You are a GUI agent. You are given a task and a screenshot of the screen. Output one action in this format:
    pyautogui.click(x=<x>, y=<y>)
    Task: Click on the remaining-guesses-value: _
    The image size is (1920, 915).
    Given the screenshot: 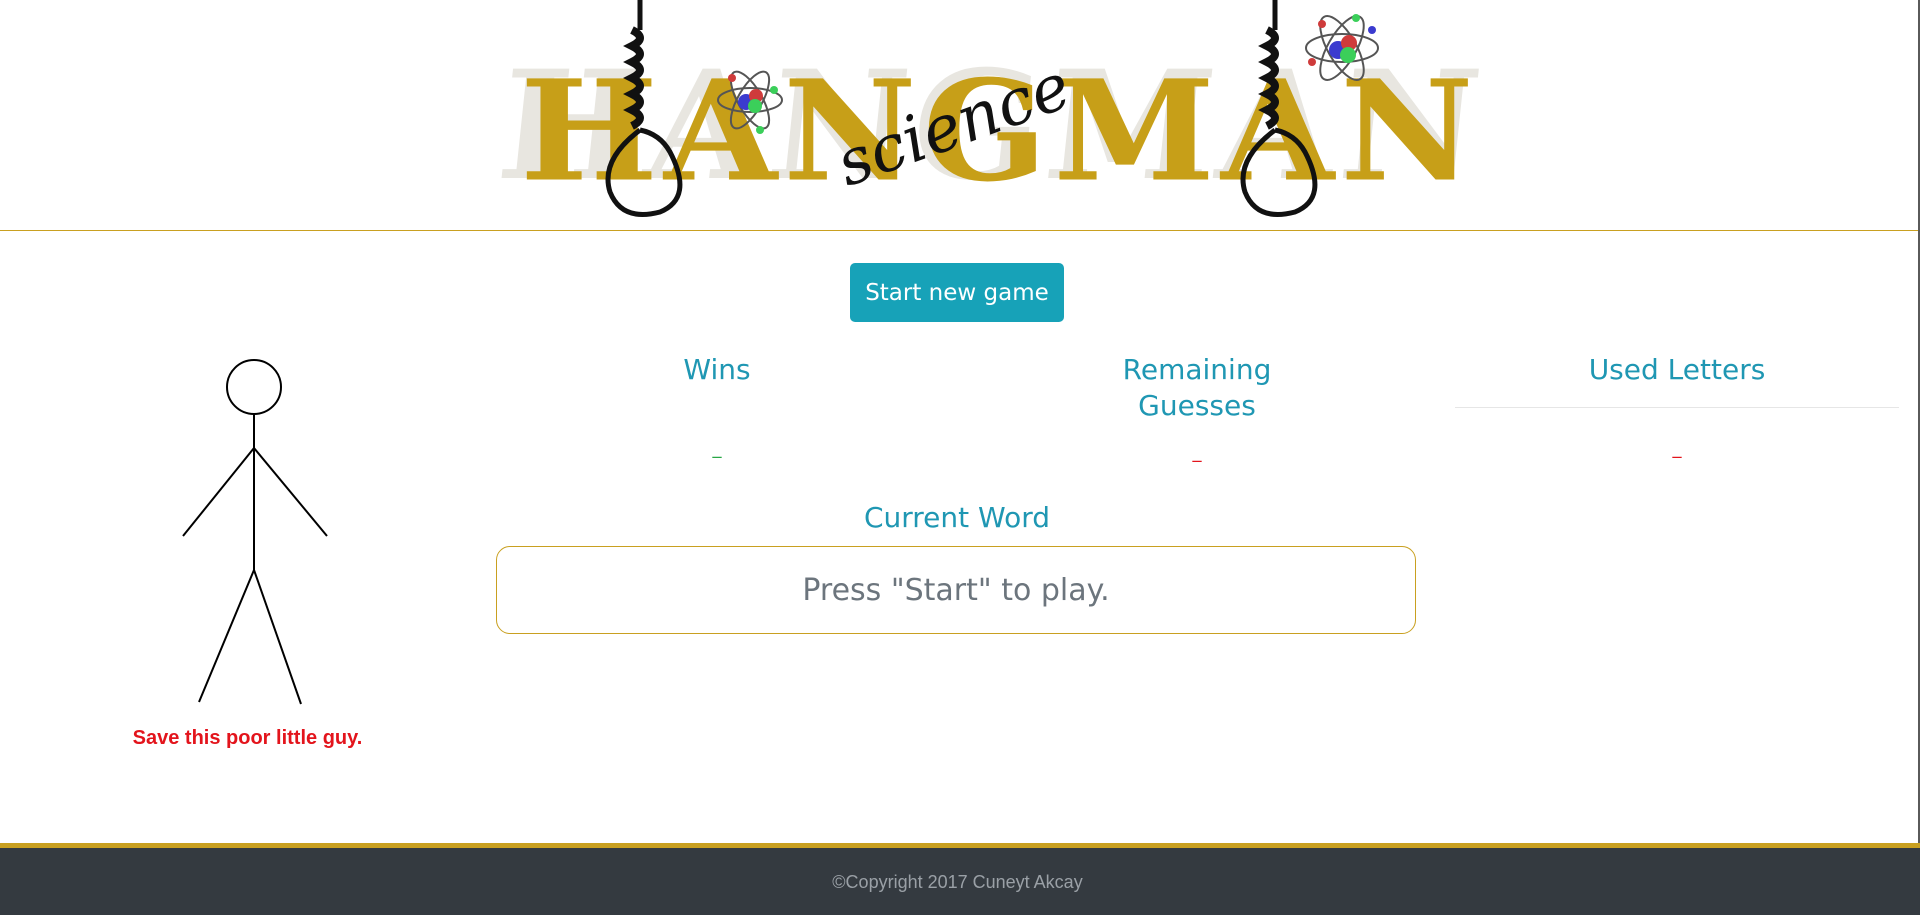 What is the action you would take?
    pyautogui.click(x=1197, y=452)
    